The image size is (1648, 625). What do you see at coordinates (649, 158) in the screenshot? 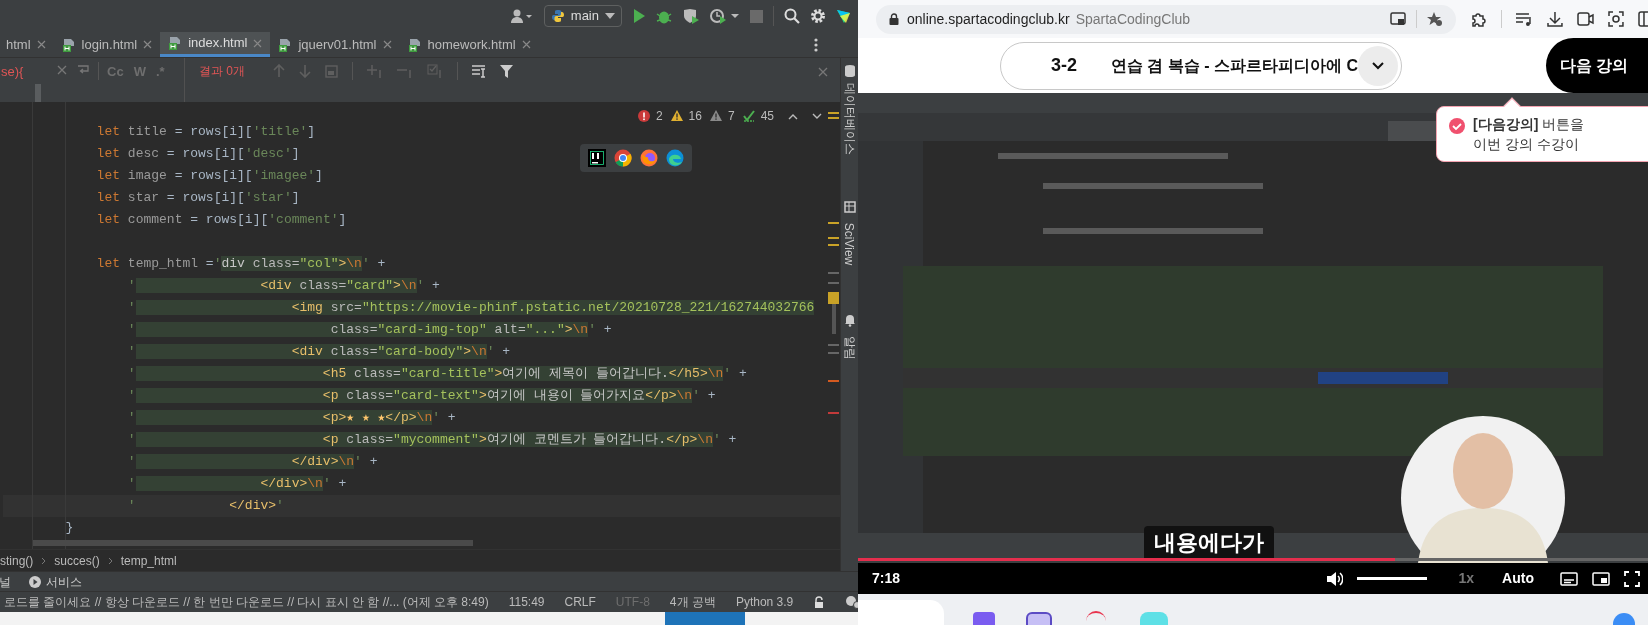
I see `firefox-icon` at bounding box center [649, 158].